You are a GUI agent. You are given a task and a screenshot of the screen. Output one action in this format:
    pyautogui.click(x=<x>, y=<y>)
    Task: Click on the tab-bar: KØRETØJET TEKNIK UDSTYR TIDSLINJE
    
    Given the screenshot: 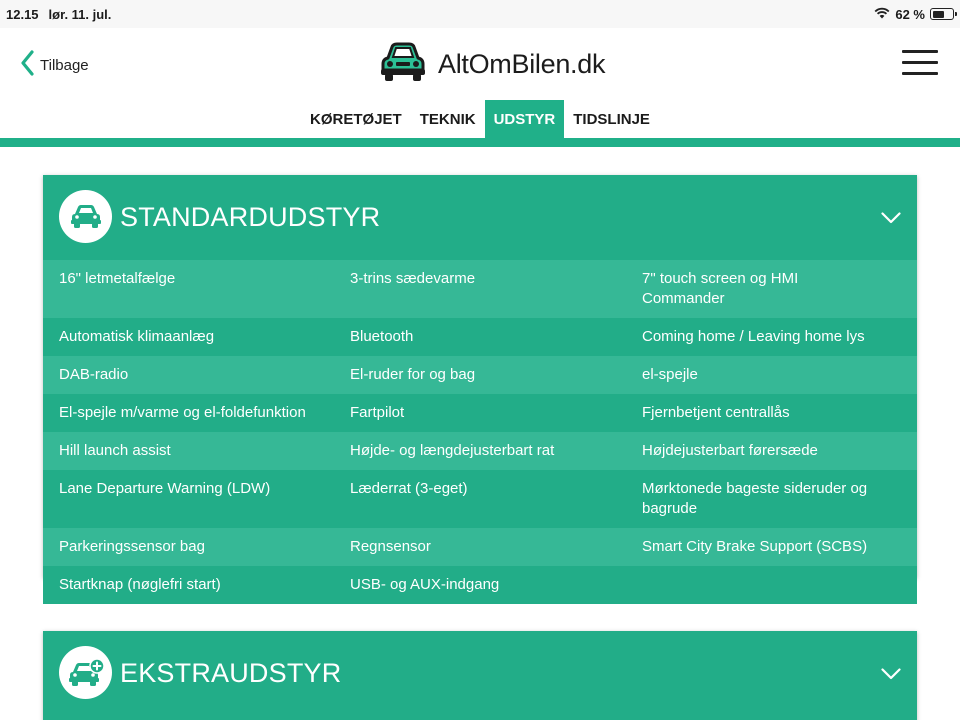 What is the action you would take?
    pyautogui.click(x=480, y=119)
    